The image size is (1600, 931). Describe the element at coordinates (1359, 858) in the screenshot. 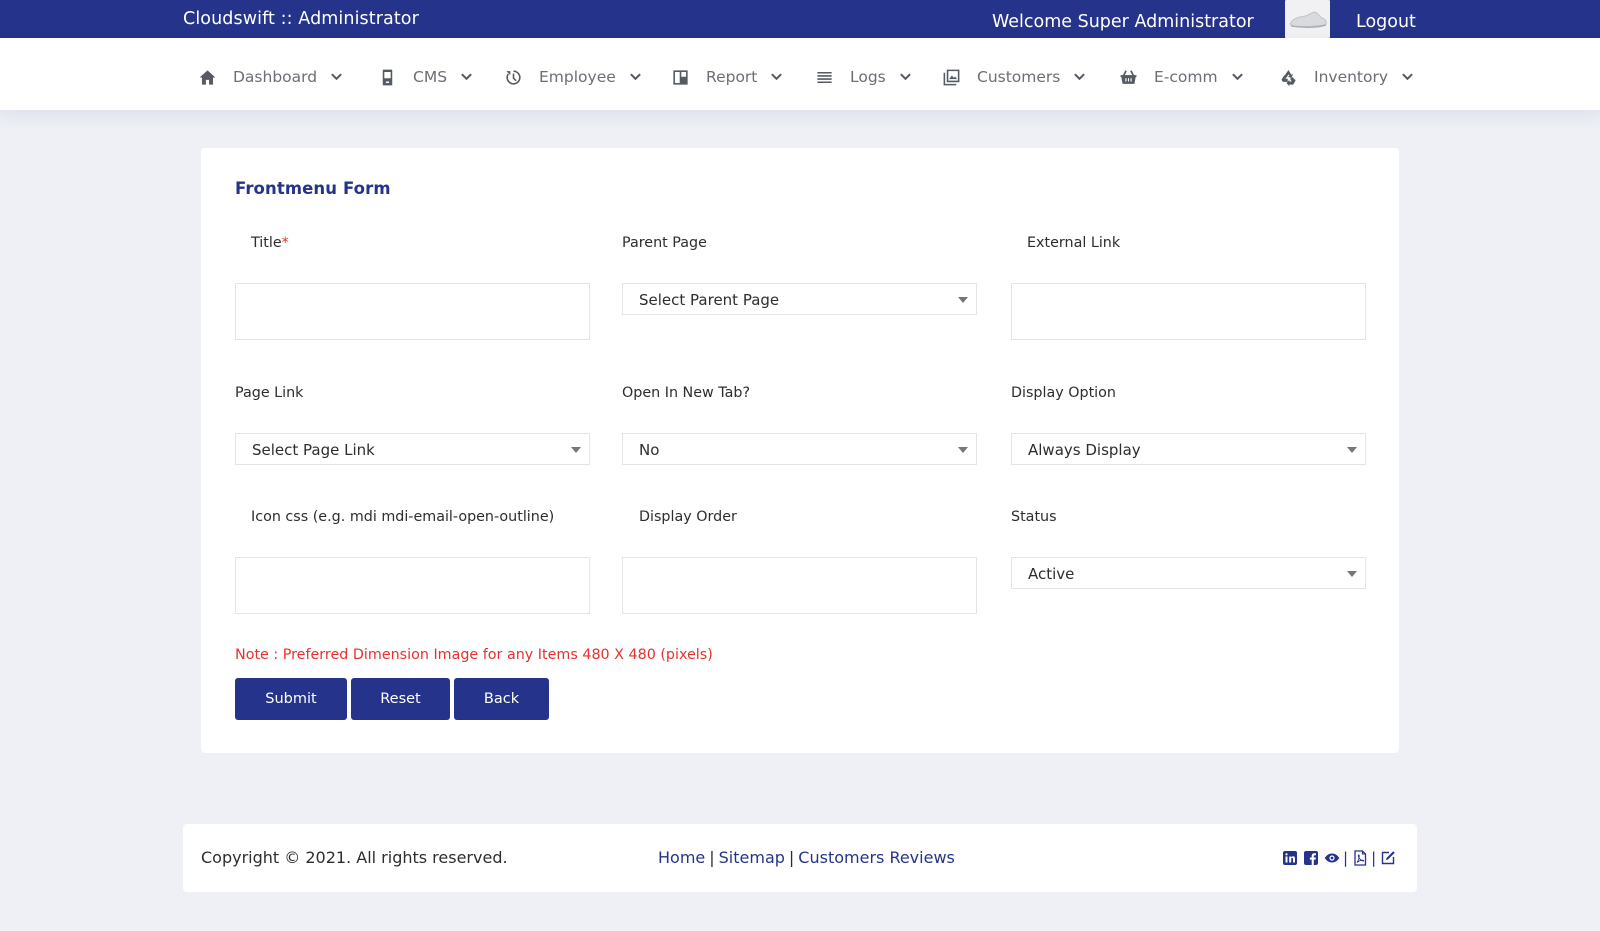

I see `pdf-icon` at that location.